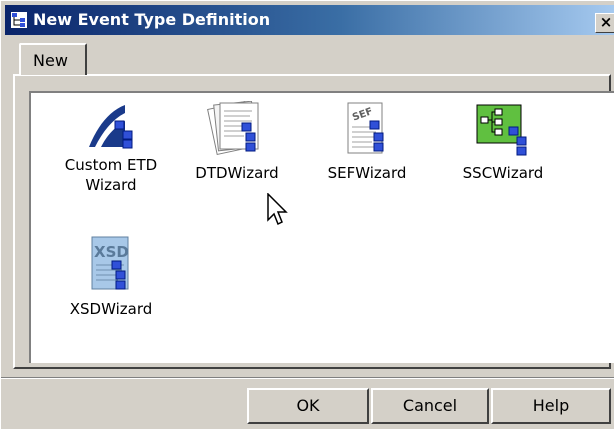 The height and width of the screenshot is (429, 614). What do you see at coordinates (111, 185) in the screenshot?
I see `item-label: Wizard` at bounding box center [111, 185].